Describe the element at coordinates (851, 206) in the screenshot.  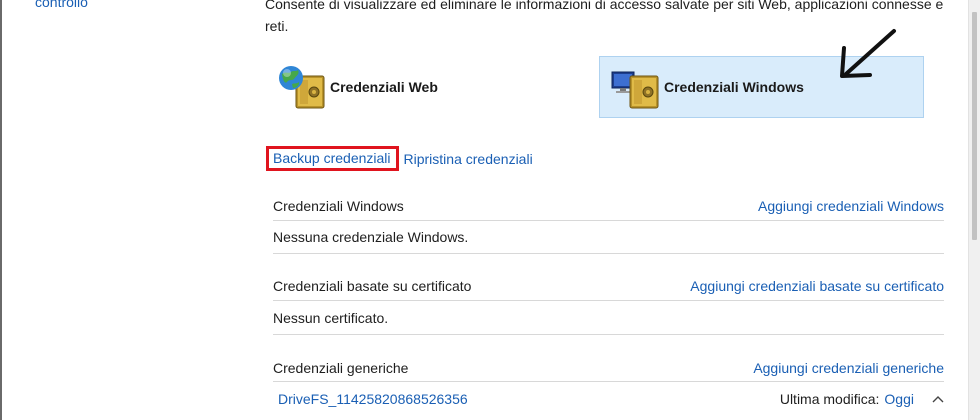
I see `add-windows-credential-link: Aggiungi credenziali Windows` at that location.